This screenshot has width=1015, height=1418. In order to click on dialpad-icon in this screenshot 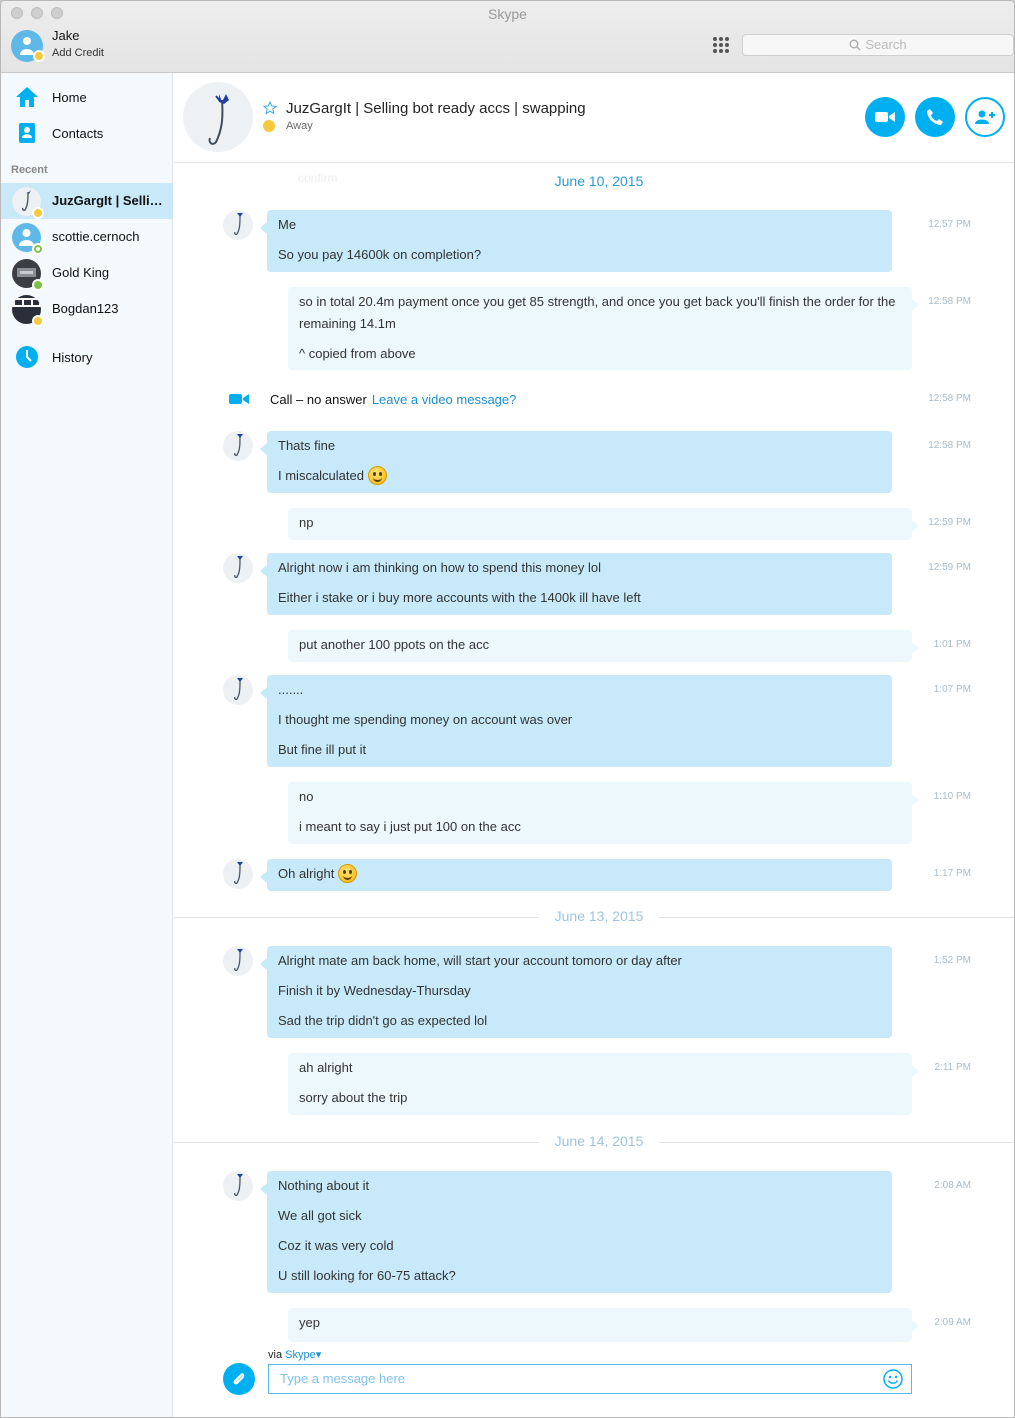, I will do `click(721, 45)`.